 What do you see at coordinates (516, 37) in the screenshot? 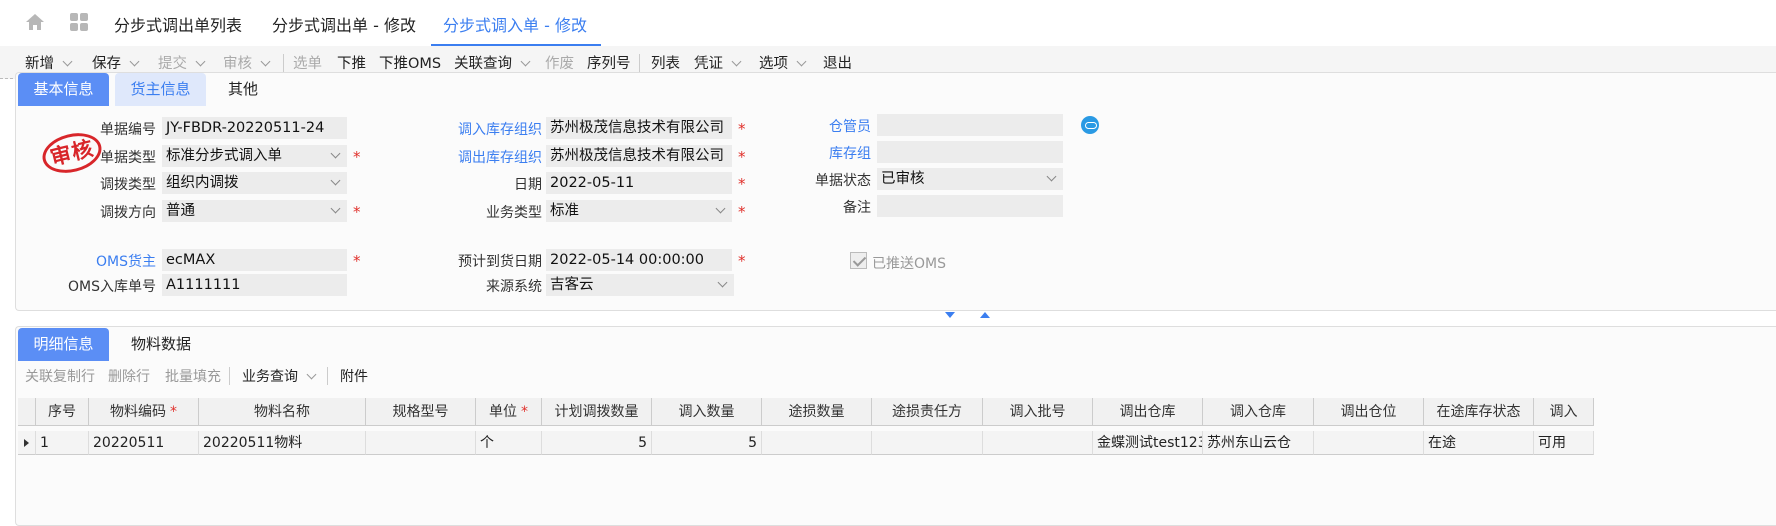
I see `tab-transfer-in-edit: 分步式调入单 - 修改 ✕` at bounding box center [516, 37].